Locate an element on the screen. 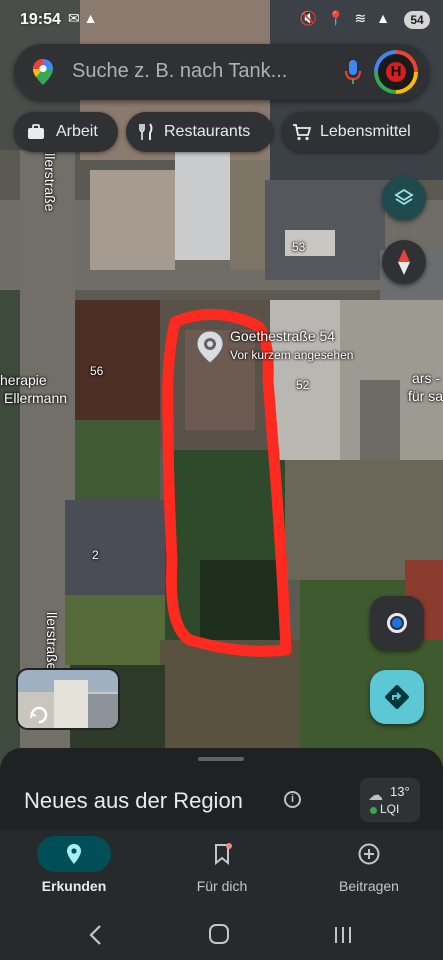 This screenshot has width=443, height=960. briefcase-icon is located at coordinates (36, 132).